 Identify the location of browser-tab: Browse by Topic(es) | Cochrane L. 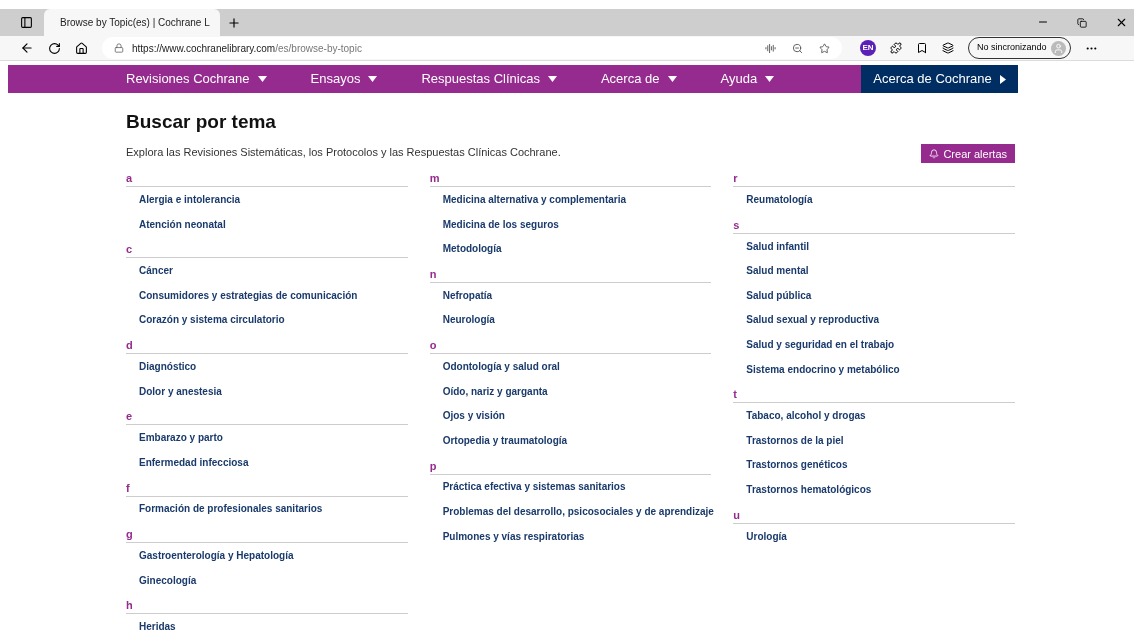
(132, 23).